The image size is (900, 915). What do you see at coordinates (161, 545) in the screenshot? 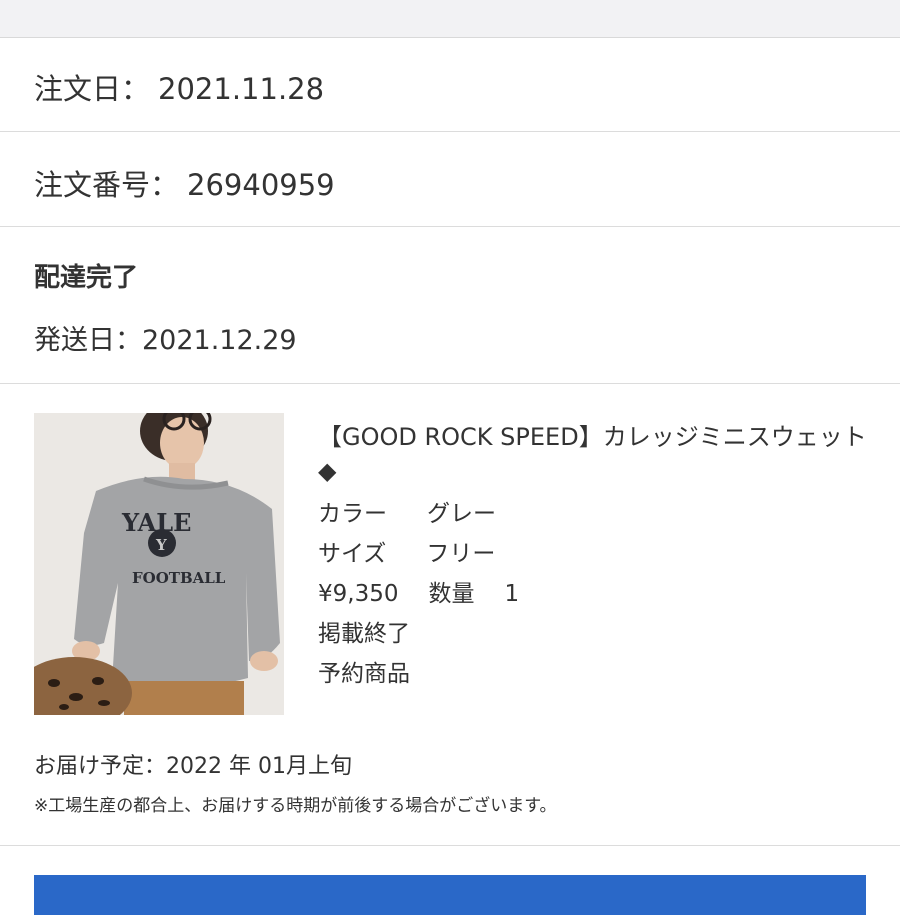
I see `print-letter: Y` at bounding box center [161, 545].